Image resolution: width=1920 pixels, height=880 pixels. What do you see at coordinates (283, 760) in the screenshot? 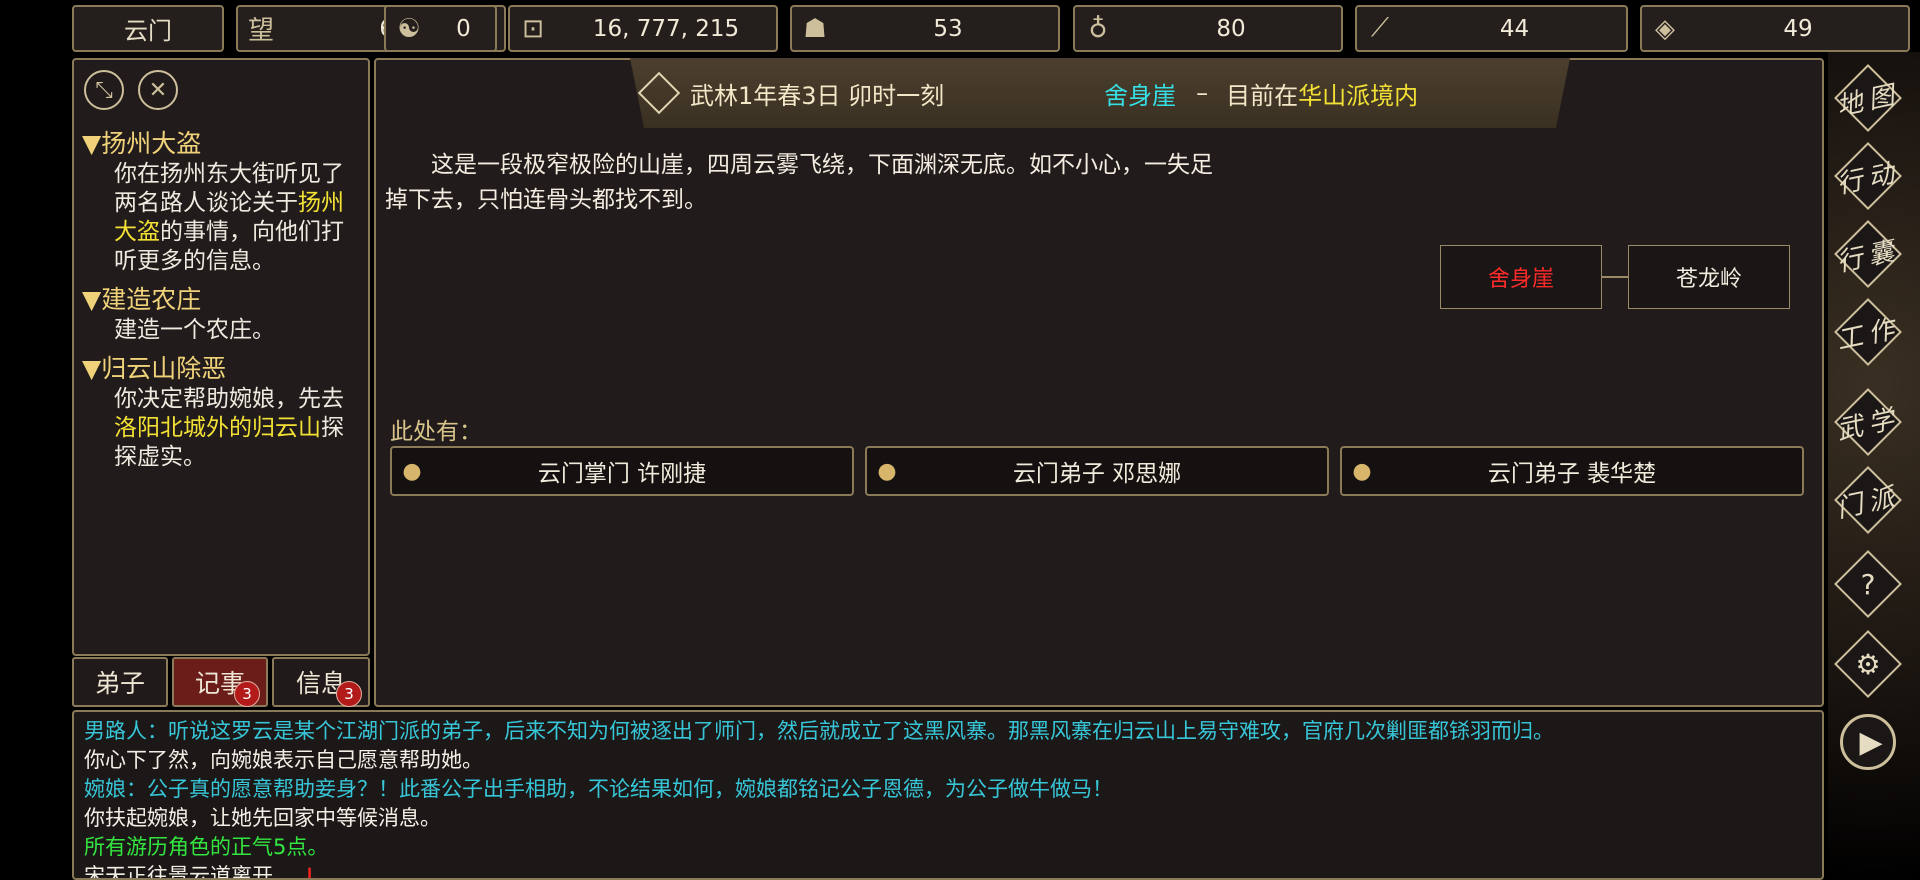
I see `log-line: 你心下了然，向婉娘表示自己愿意帮助她。` at bounding box center [283, 760].